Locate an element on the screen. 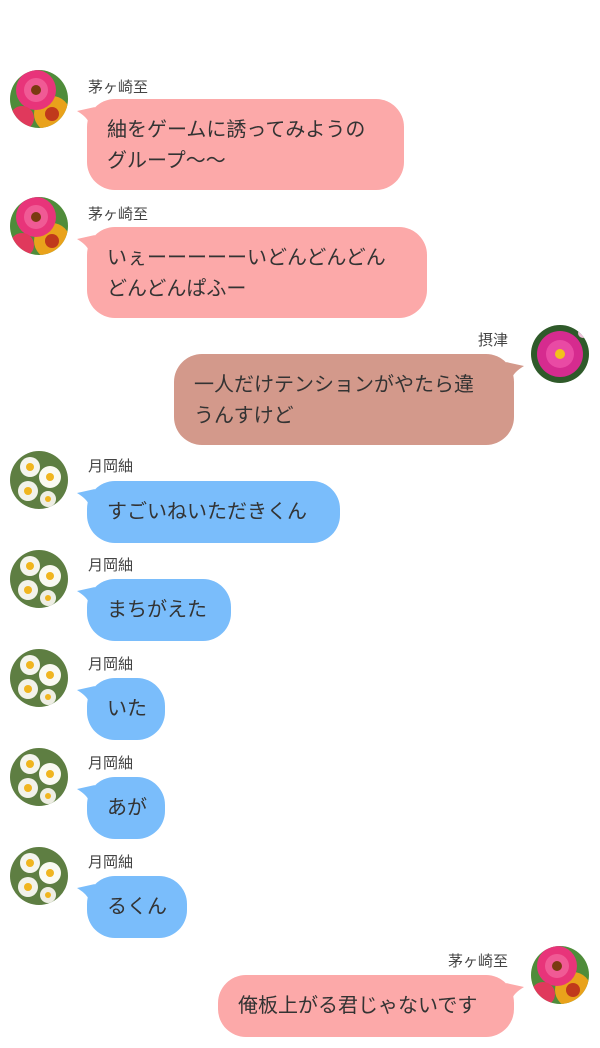 This screenshot has height=1048, width=600. message-line: 俺板上がる君じゃないです is located at coordinates (358, 1005).